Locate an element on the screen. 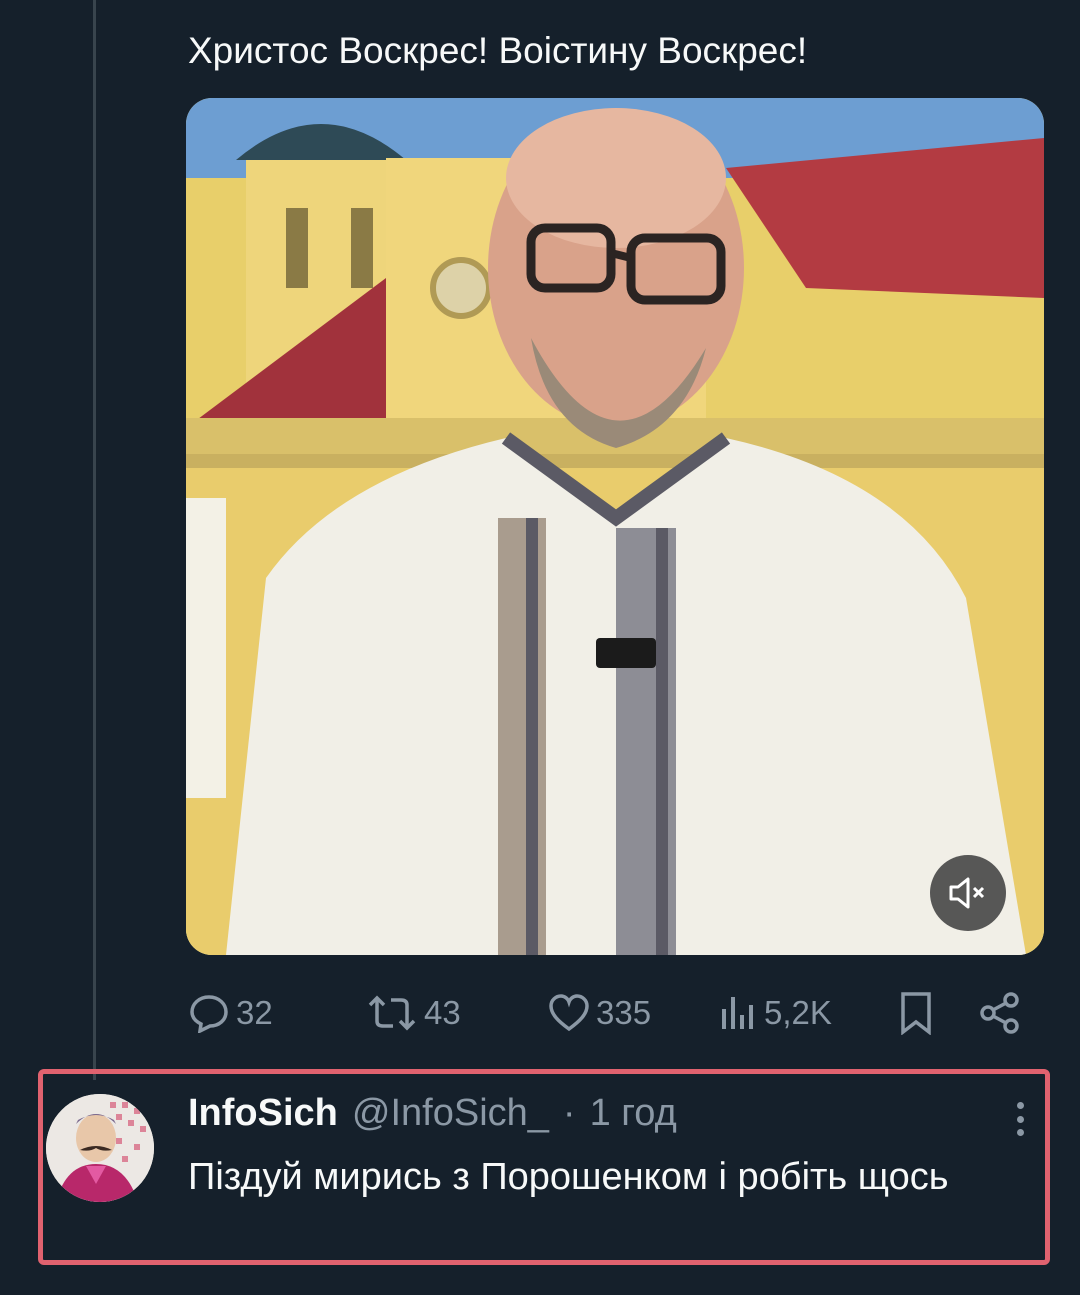  views-button: 5,2K is located at coordinates (775, 1013).